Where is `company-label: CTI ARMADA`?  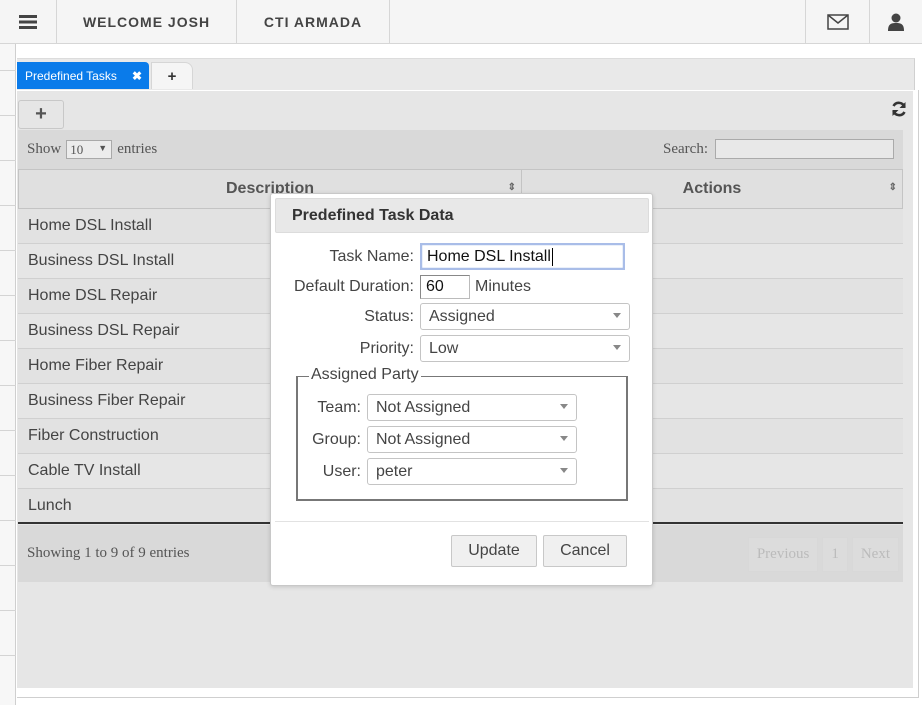 company-label: CTI ARMADA is located at coordinates (313, 21).